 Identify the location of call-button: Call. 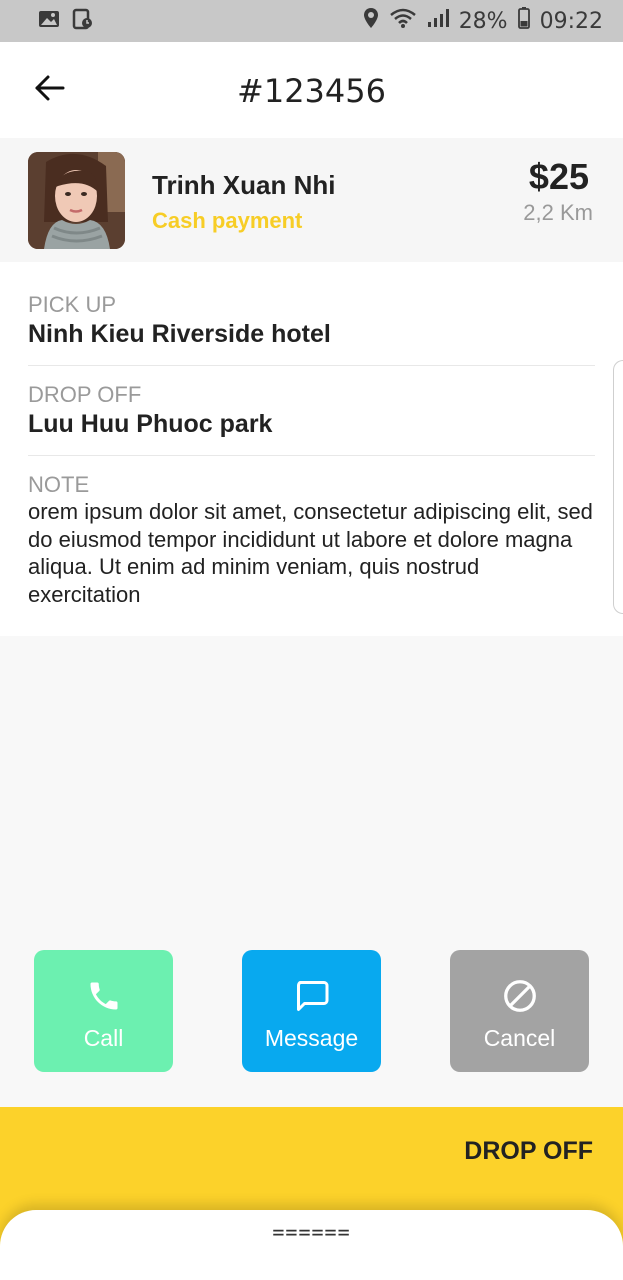
(103, 1011).